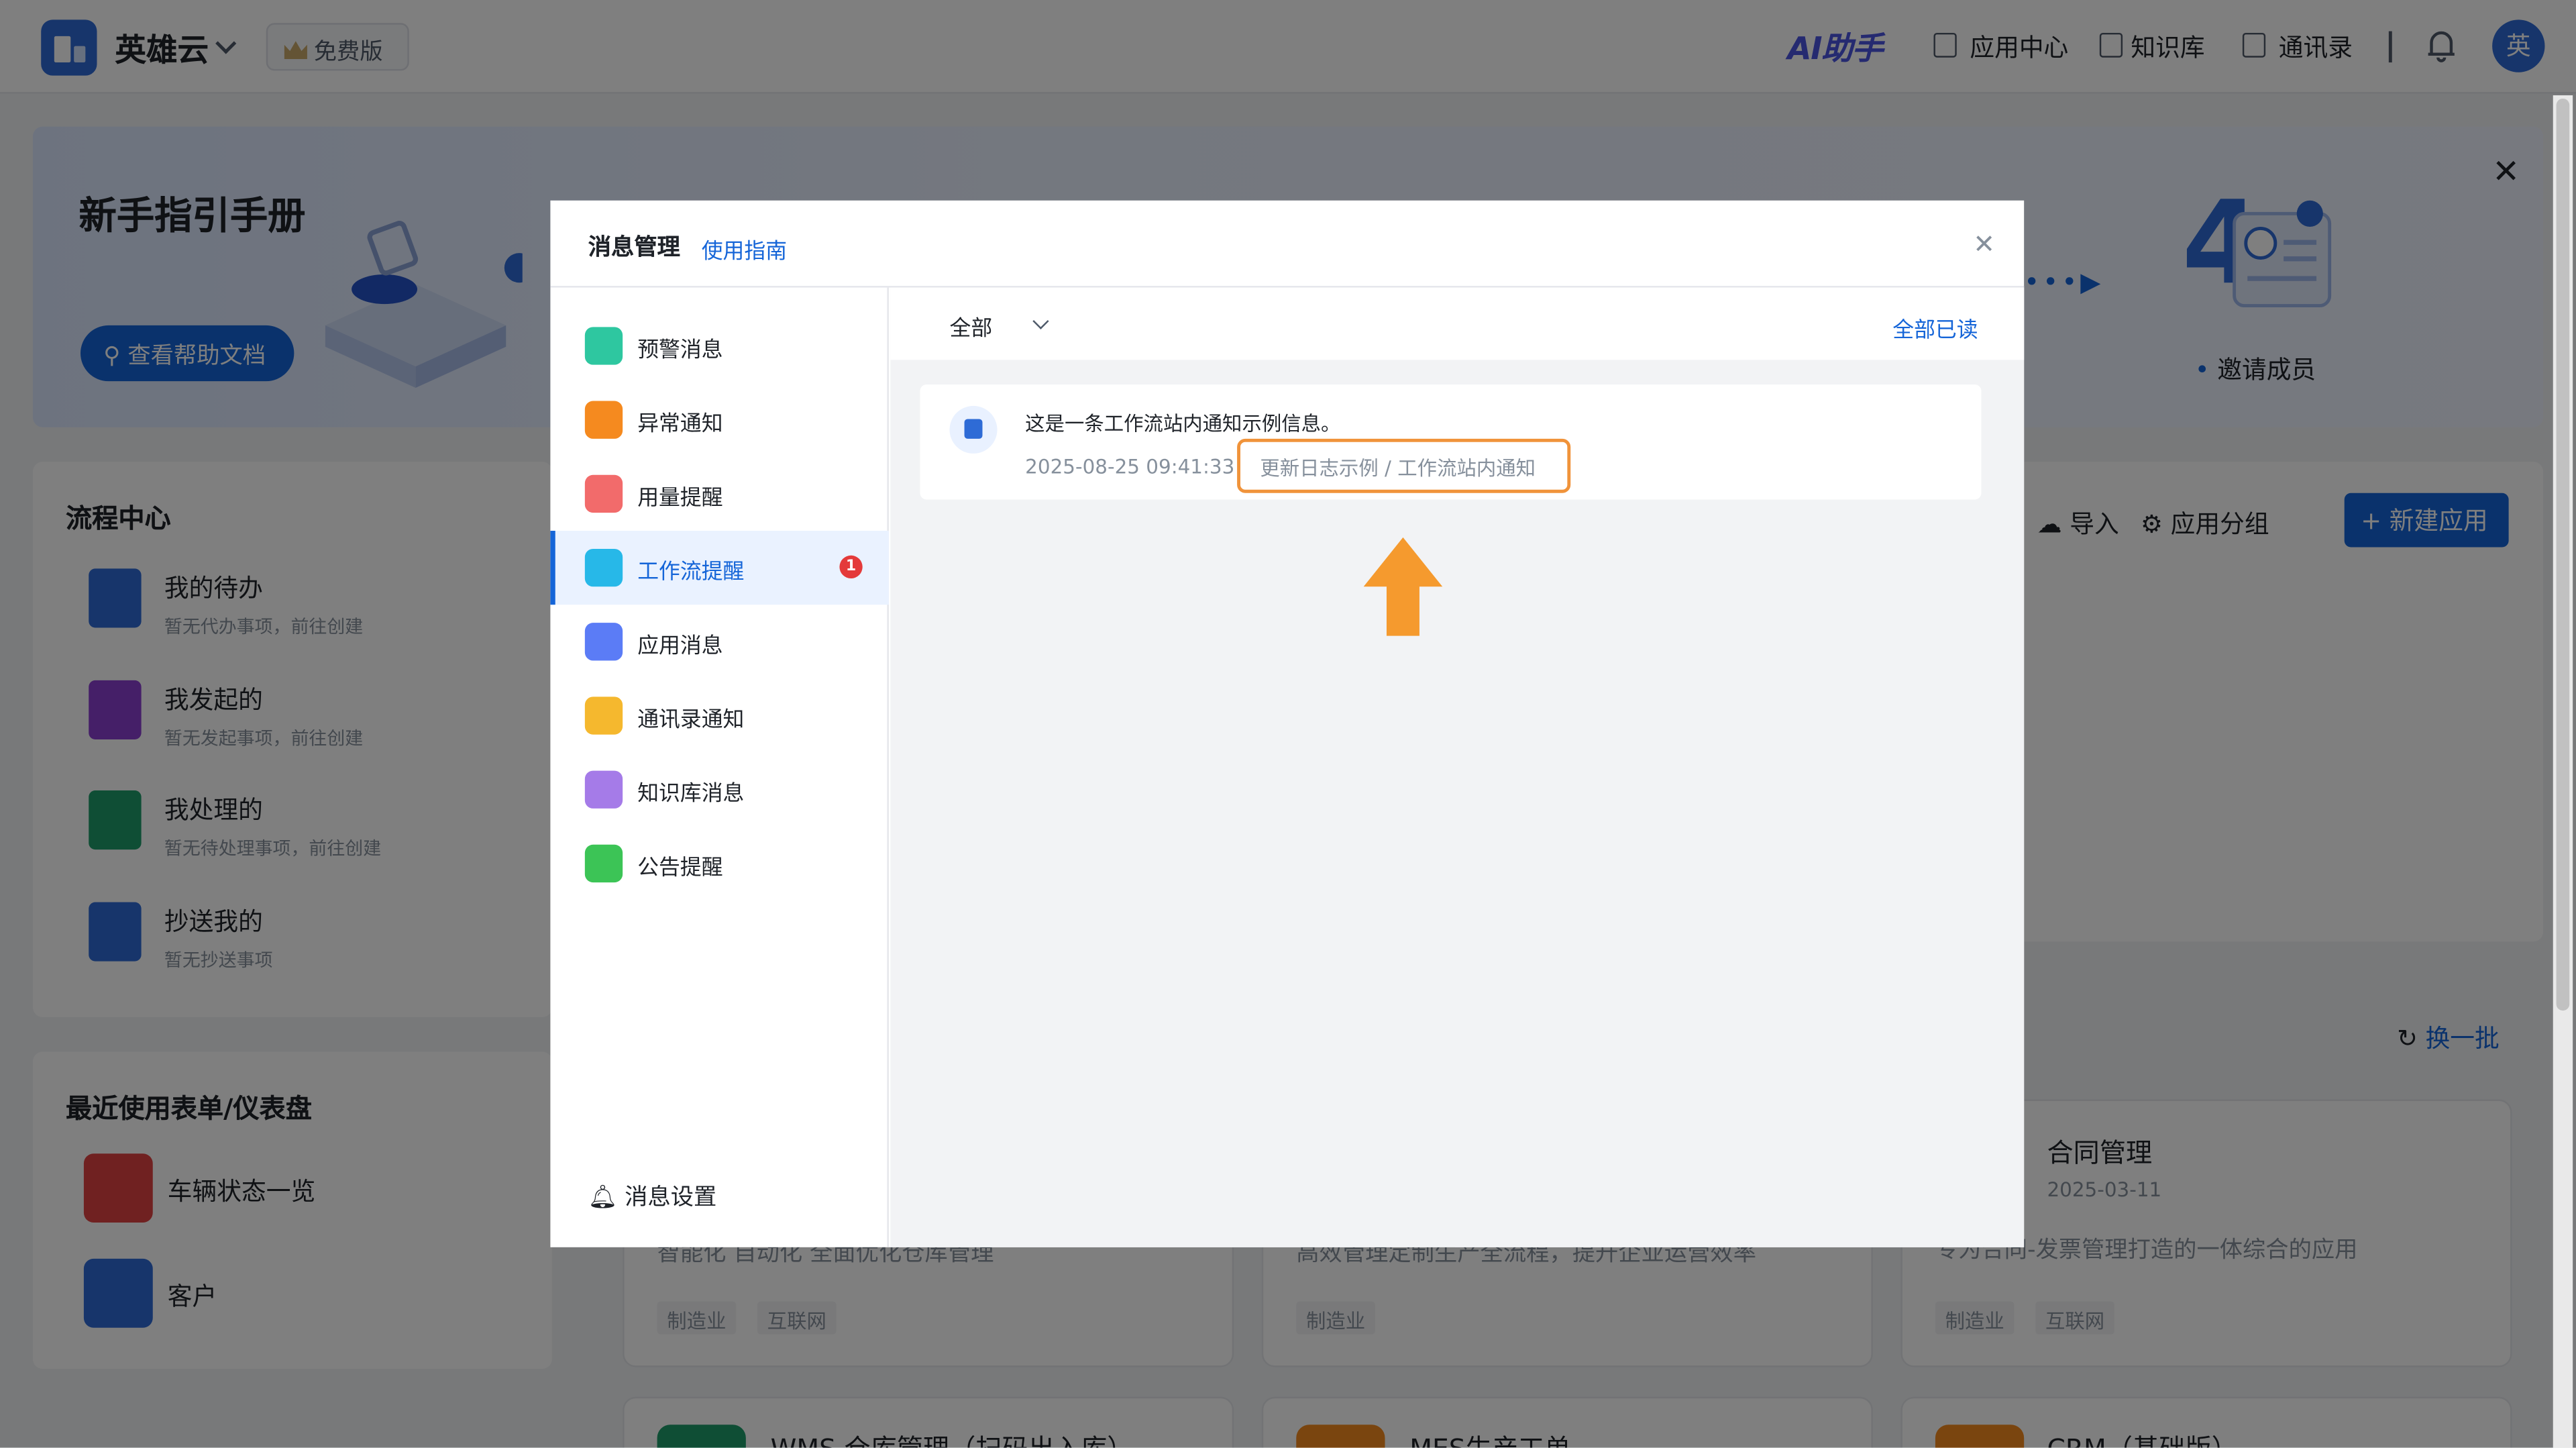 This screenshot has height=1448, width=2576. I want to click on close-icon: ✕, so click(1984, 244).